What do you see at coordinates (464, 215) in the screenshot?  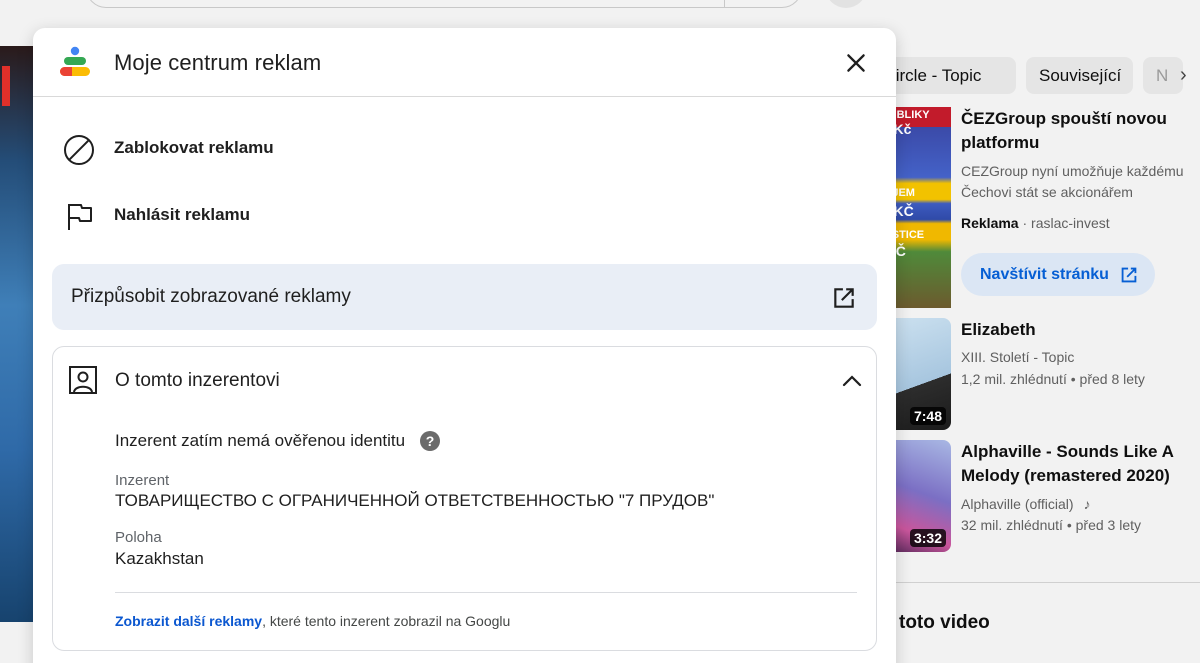 I see `report-ad-button: Nahlásit reklamu` at bounding box center [464, 215].